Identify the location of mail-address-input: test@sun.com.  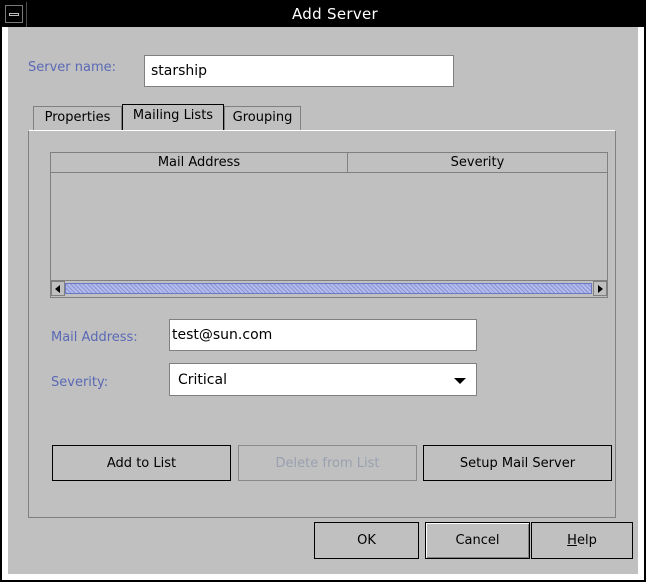
(323, 335).